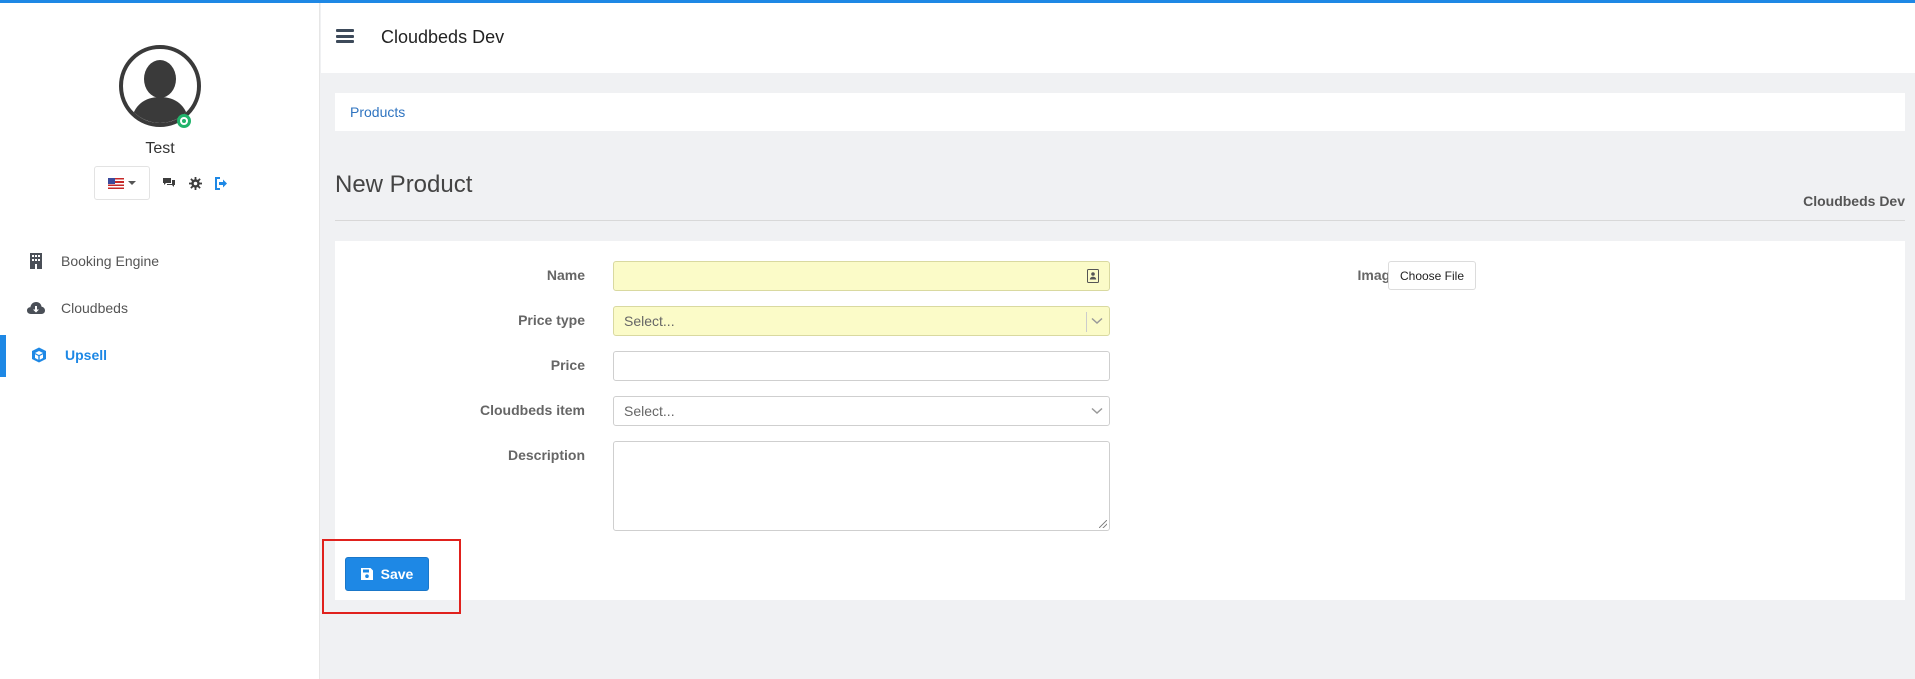  What do you see at coordinates (551, 320) in the screenshot?
I see `price-type-label: Price type` at bounding box center [551, 320].